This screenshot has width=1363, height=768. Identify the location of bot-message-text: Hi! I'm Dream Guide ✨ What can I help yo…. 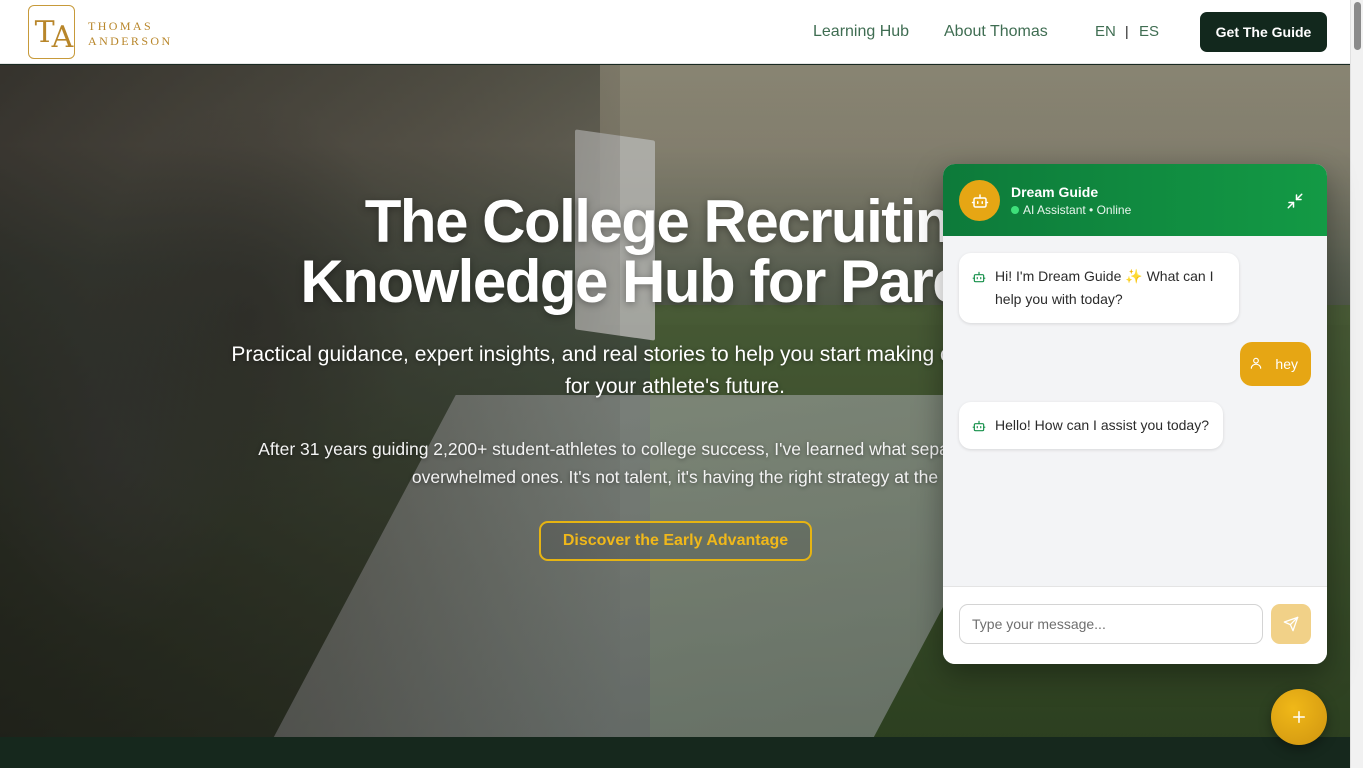
(1104, 287).